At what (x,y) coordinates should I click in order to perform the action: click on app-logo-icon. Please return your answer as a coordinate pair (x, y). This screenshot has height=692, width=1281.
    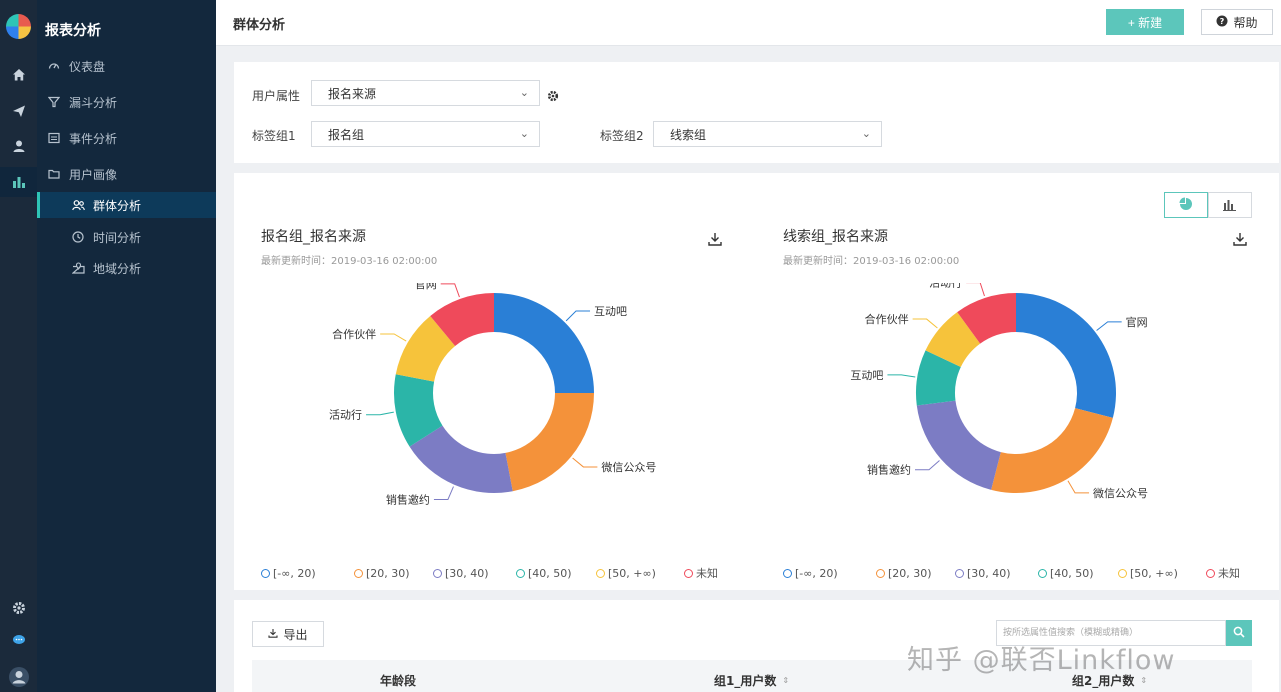
    Looking at the image, I should click on (18, 26).